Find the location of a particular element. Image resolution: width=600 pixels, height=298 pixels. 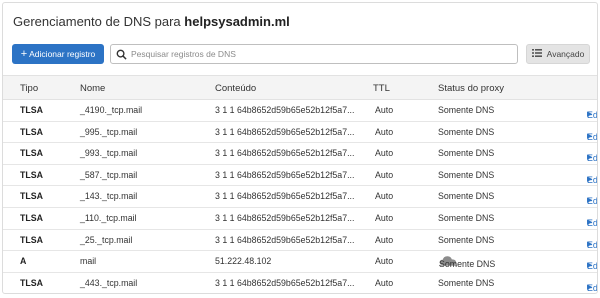

table-row: Amail51.222.48.102AutoSomente DNSEditar▶ is located at coordinates (300, 262).